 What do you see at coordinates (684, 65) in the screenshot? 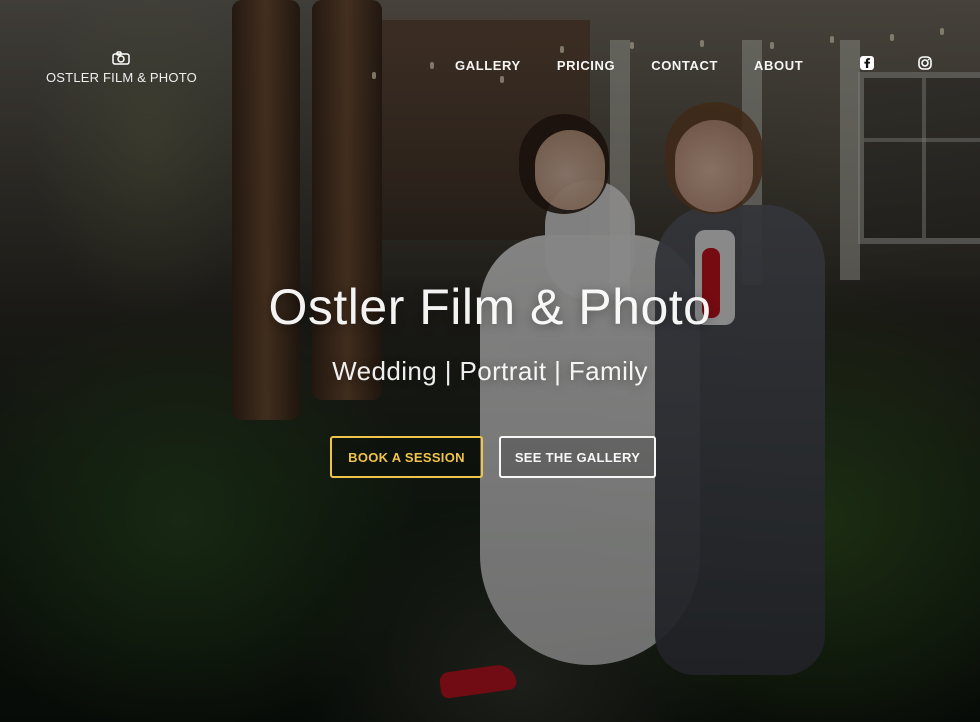
I see `nav-contact: CONTACT` at bounding box center [684, 65].